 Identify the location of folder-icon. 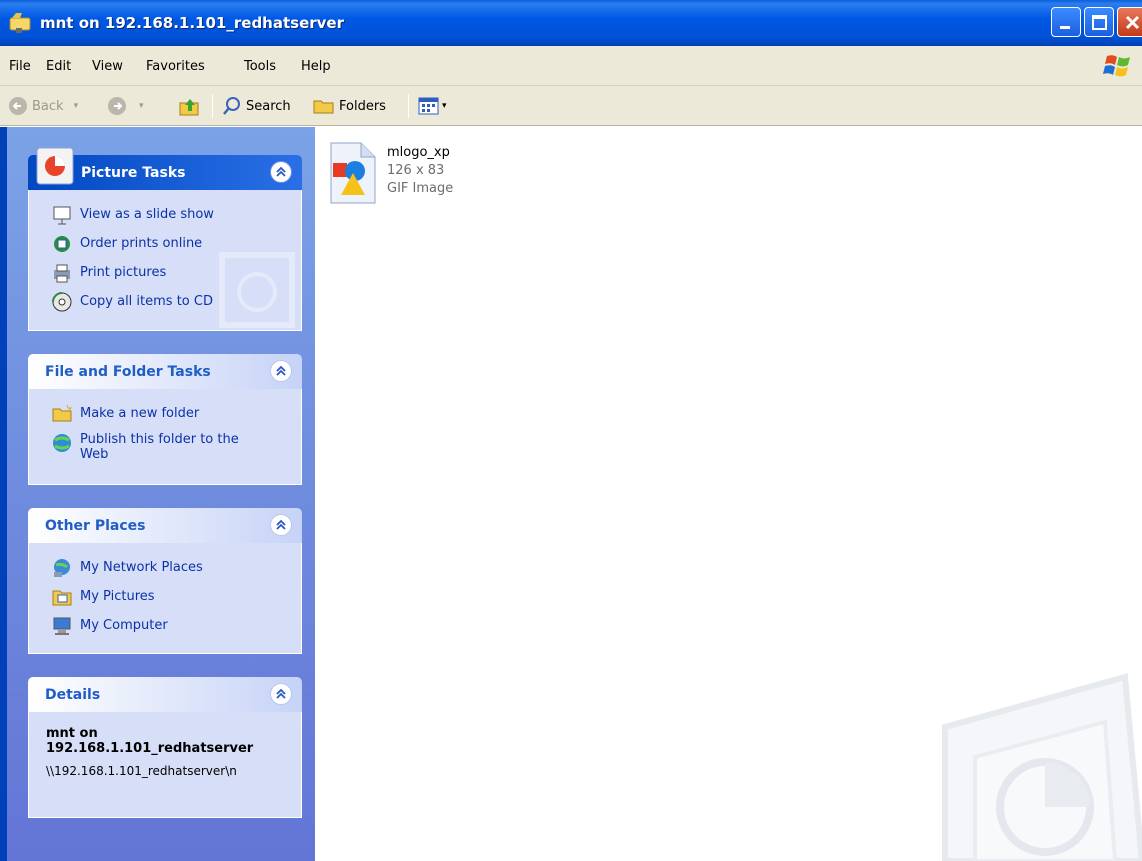
(323, 107).